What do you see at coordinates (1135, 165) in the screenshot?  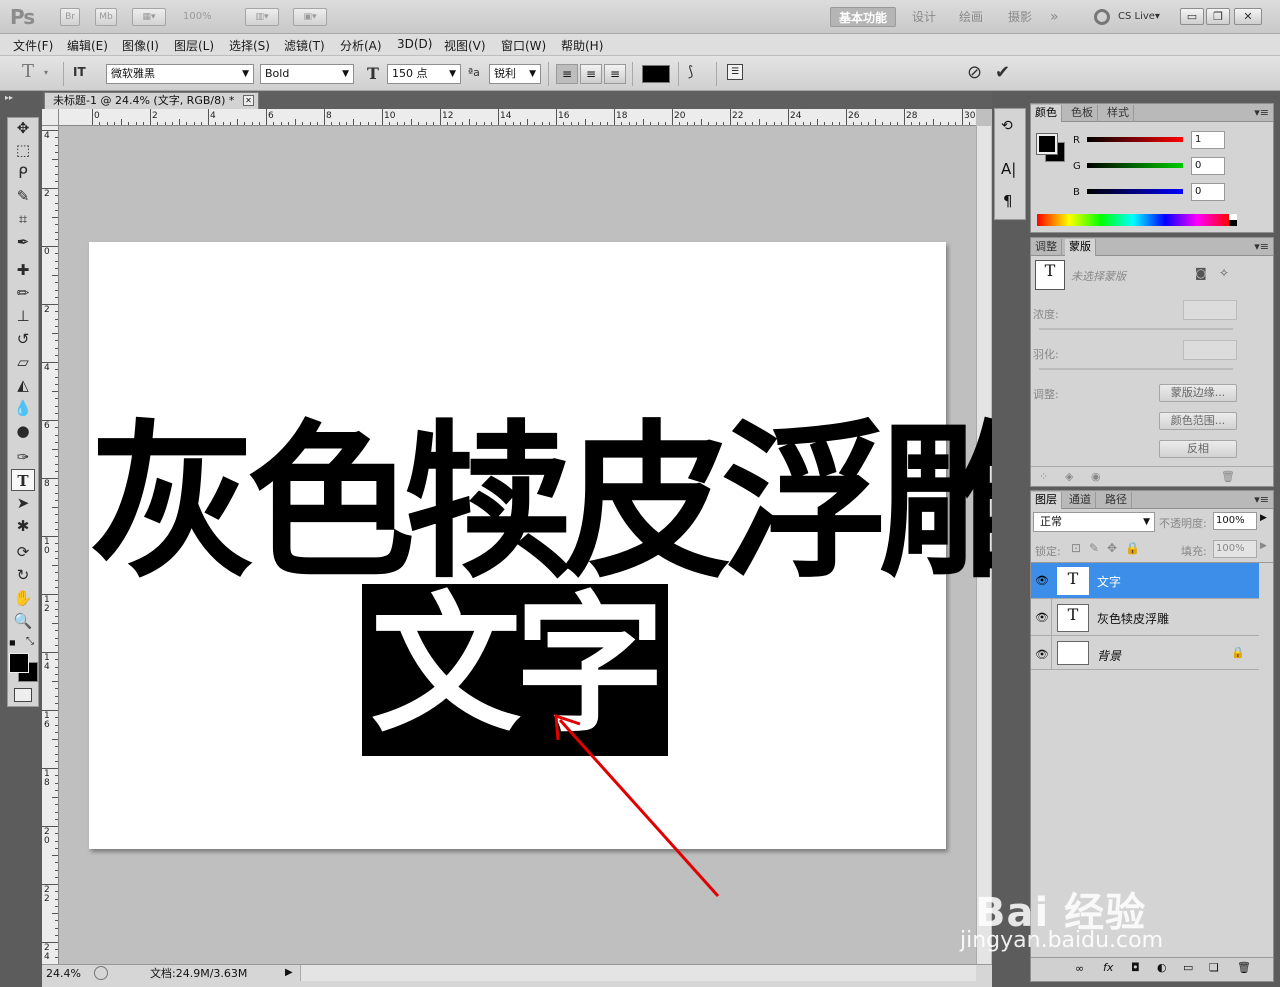 I see `channel-g-slider` at bounding box center [1135, 165].